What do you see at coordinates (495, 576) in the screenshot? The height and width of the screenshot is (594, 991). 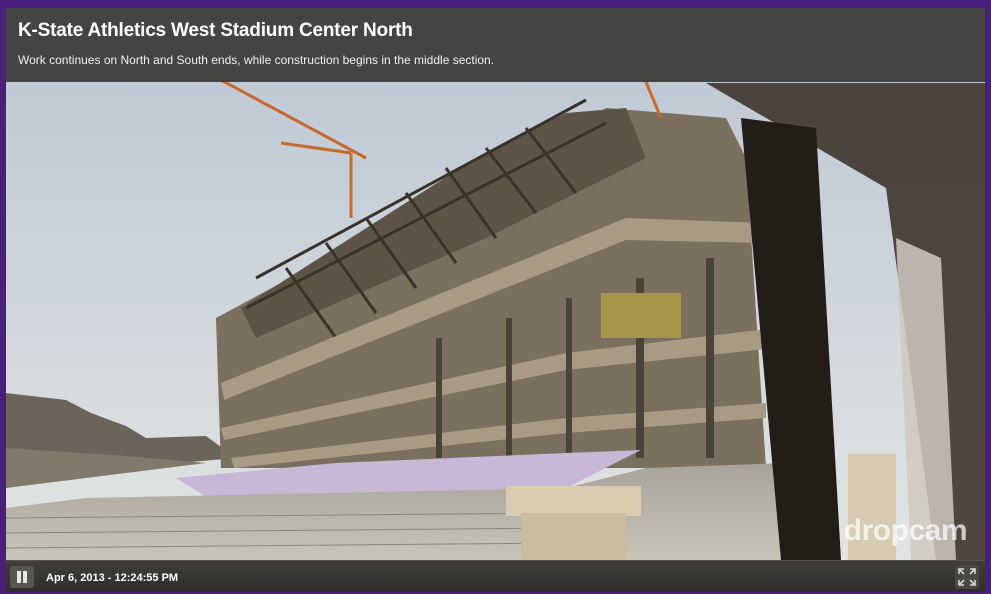 I see `control-bar: Apr 6, 2013 - 12:24:55 PM` at bounding box center [495, 576].